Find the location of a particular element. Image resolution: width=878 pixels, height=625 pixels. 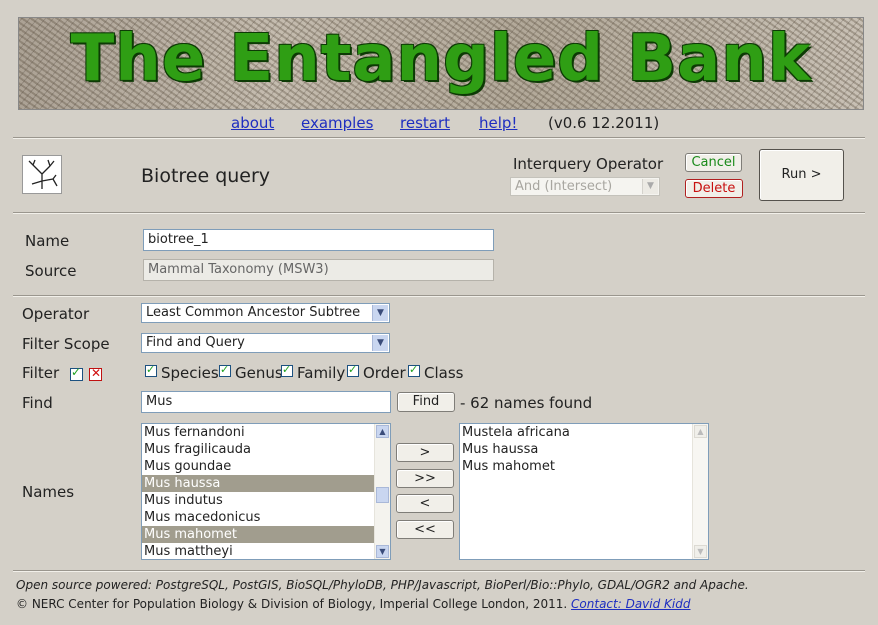

run-button: Run > is located at coordinates (801, 175).